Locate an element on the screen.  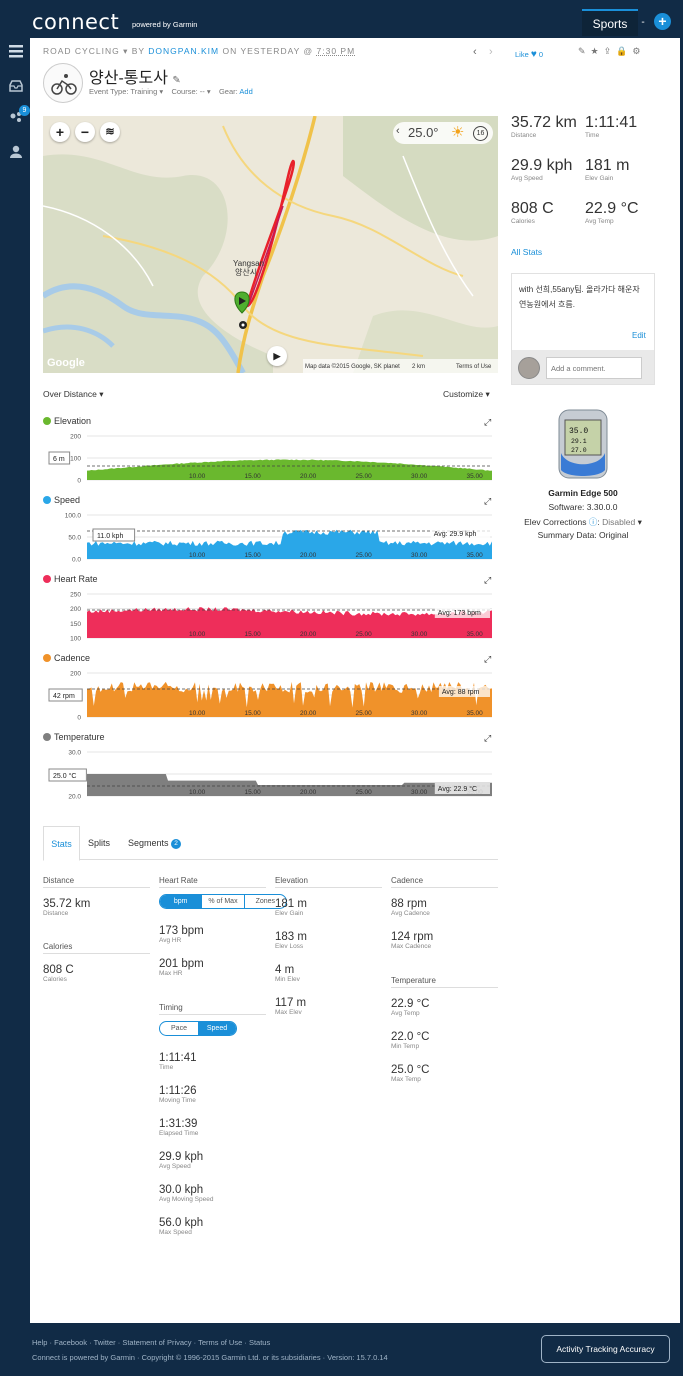
all-stats-link: All Stats is located at coordinates (526, 252).